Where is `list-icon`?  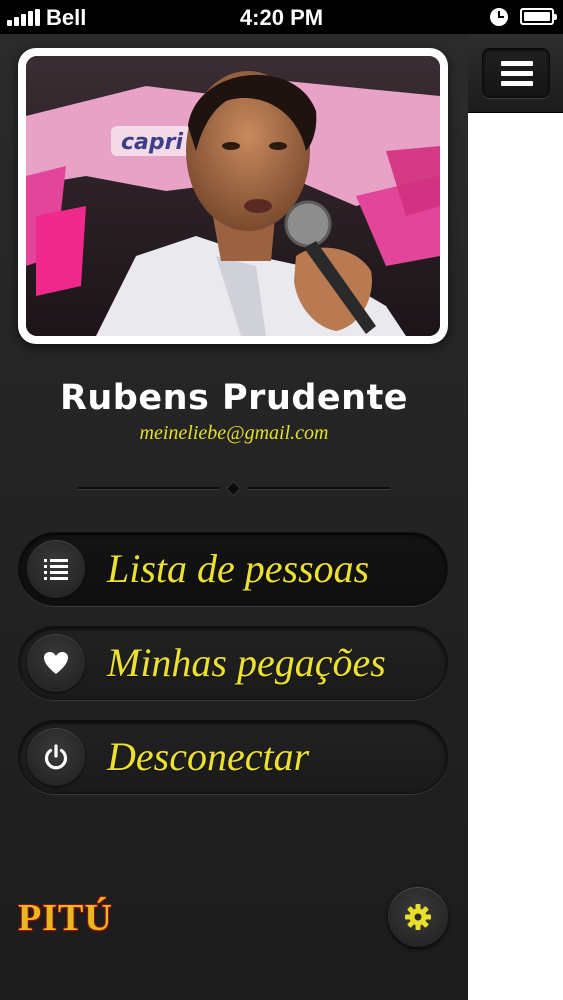 list-icon is located at coordinates (56, 569).